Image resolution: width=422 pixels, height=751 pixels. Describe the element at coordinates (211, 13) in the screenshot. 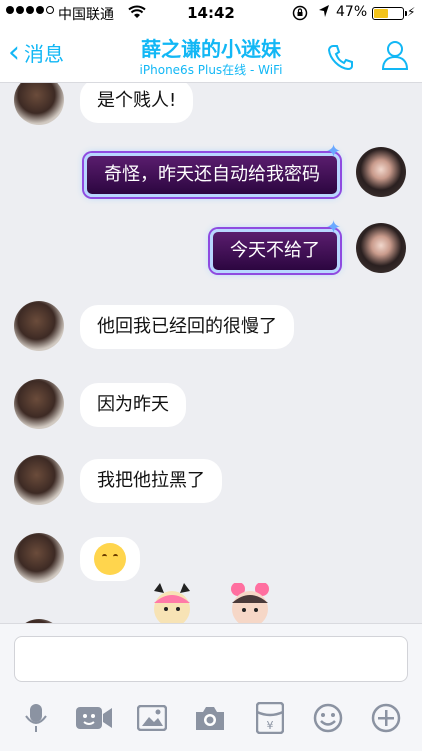

I see `status-bar: 中国联通 14:42 47% ⚡` at that location.